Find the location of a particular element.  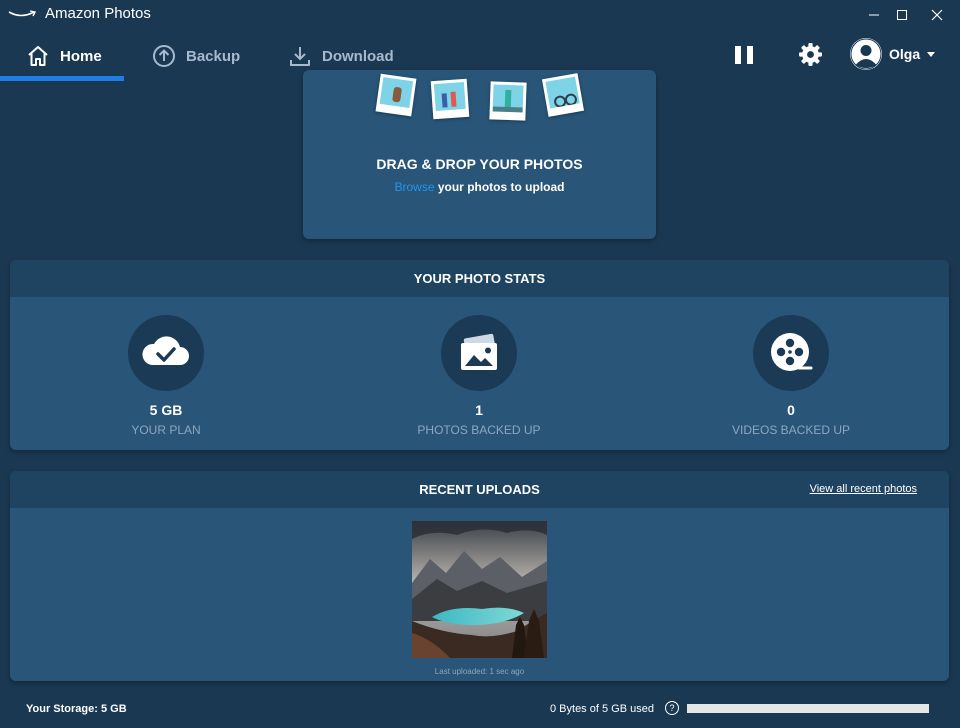

tab-download-label: Download is located at coordinates (358, 56).